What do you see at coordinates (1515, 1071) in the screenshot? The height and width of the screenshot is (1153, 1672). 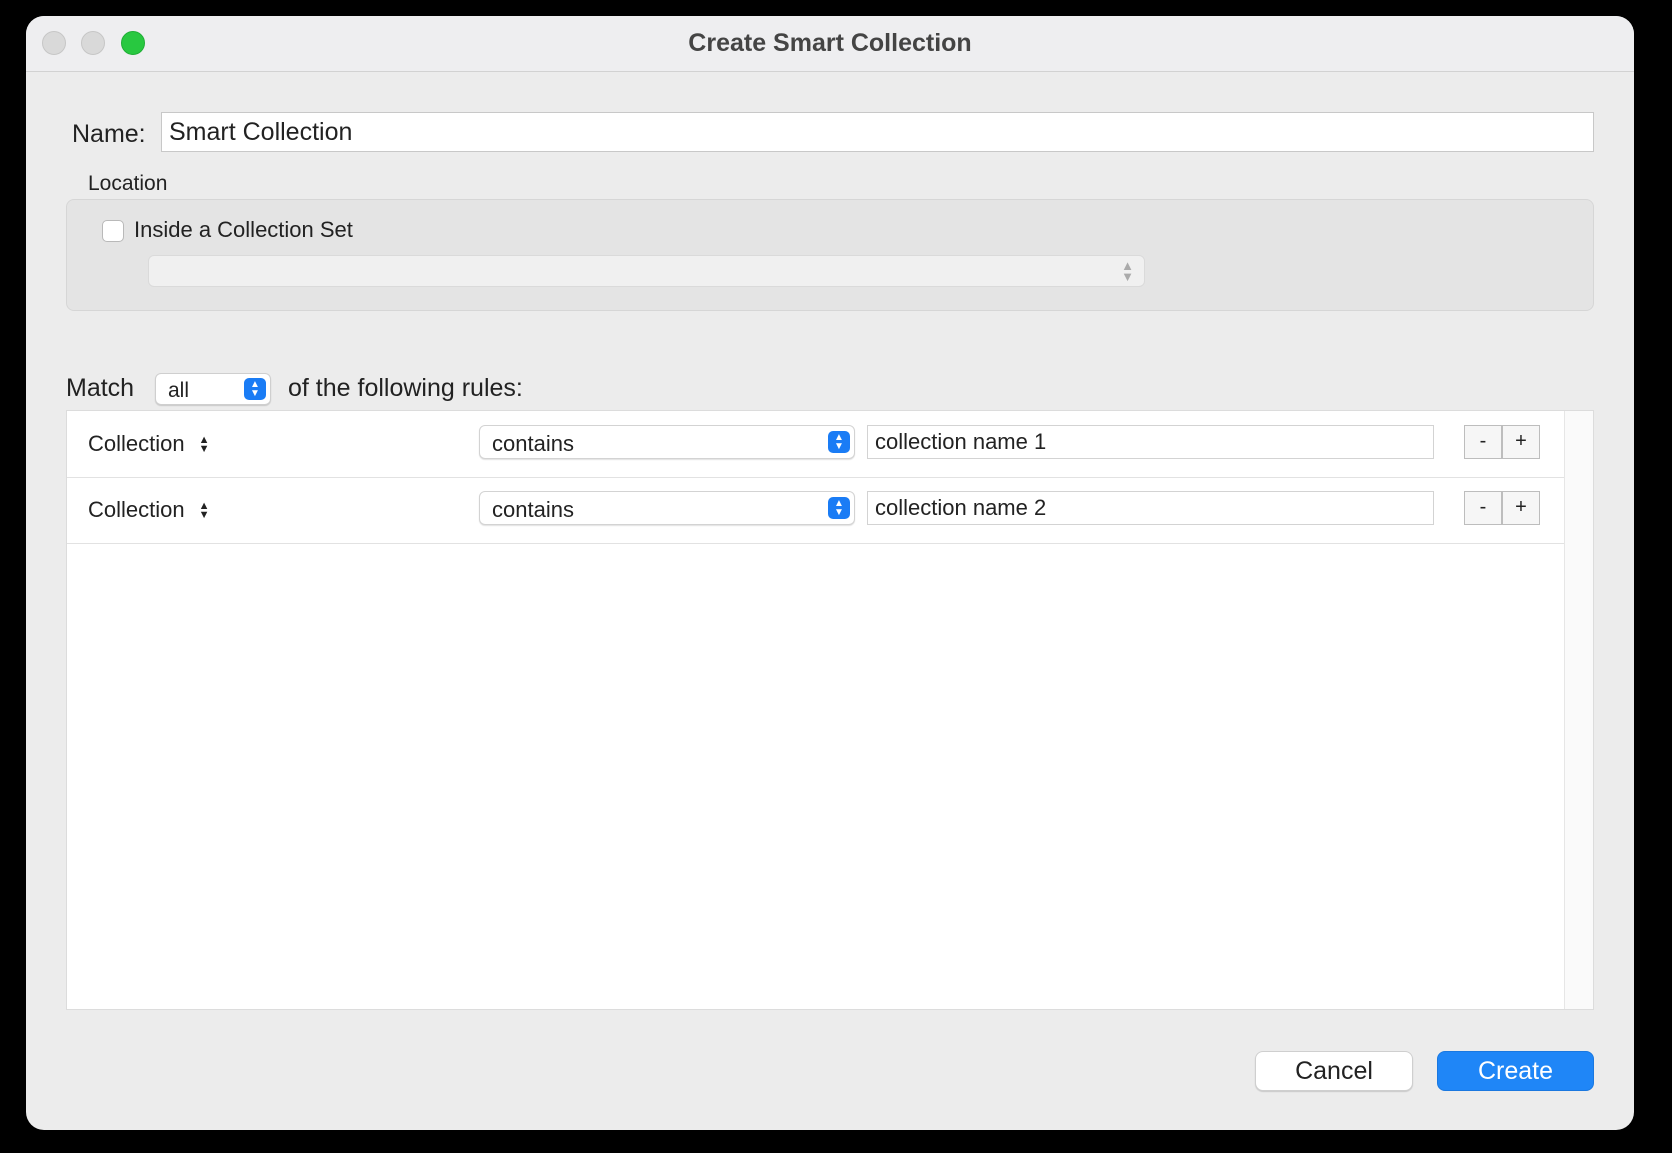 I see `create-button: Create` at bounding box center [1515, 1071].